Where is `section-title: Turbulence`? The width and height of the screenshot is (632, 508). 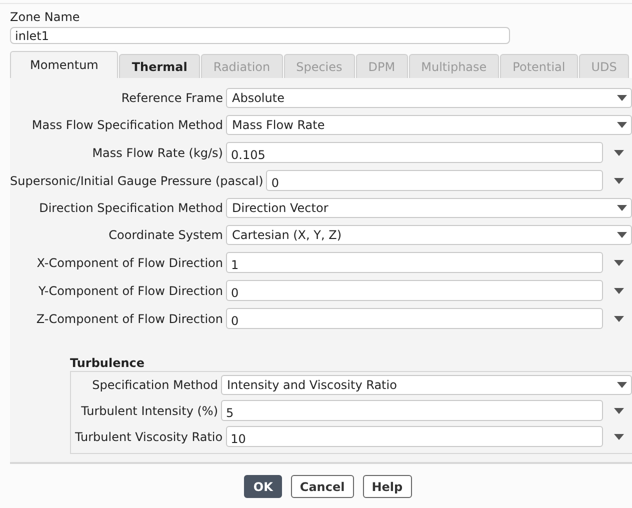 section-title: Turbulence is located at coordinates (108, 363).